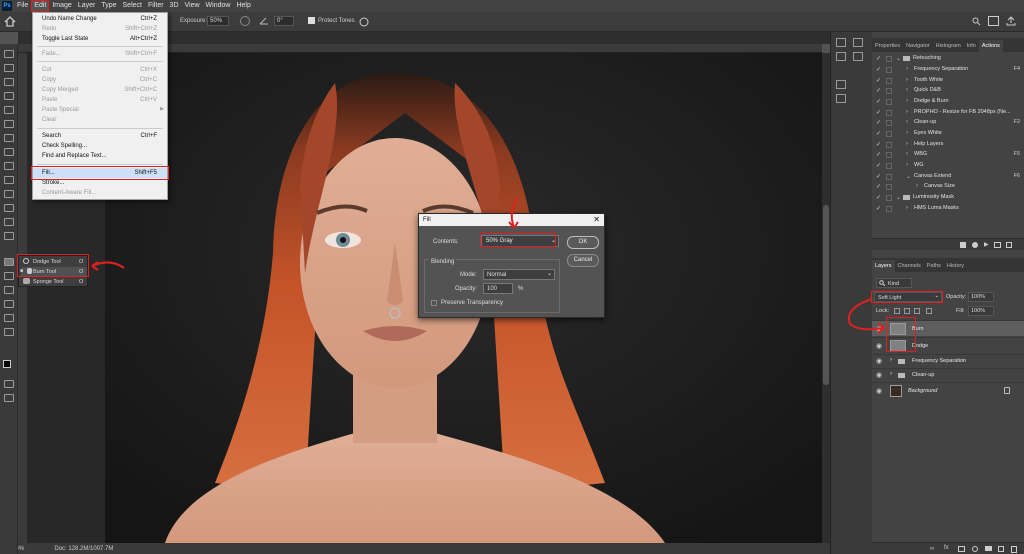 This screenshot has width=1024, height=554. What do you see at coordinates (192, 6) in the screenshot?
I see `menu-view: View` at bounding box center [192, 6].